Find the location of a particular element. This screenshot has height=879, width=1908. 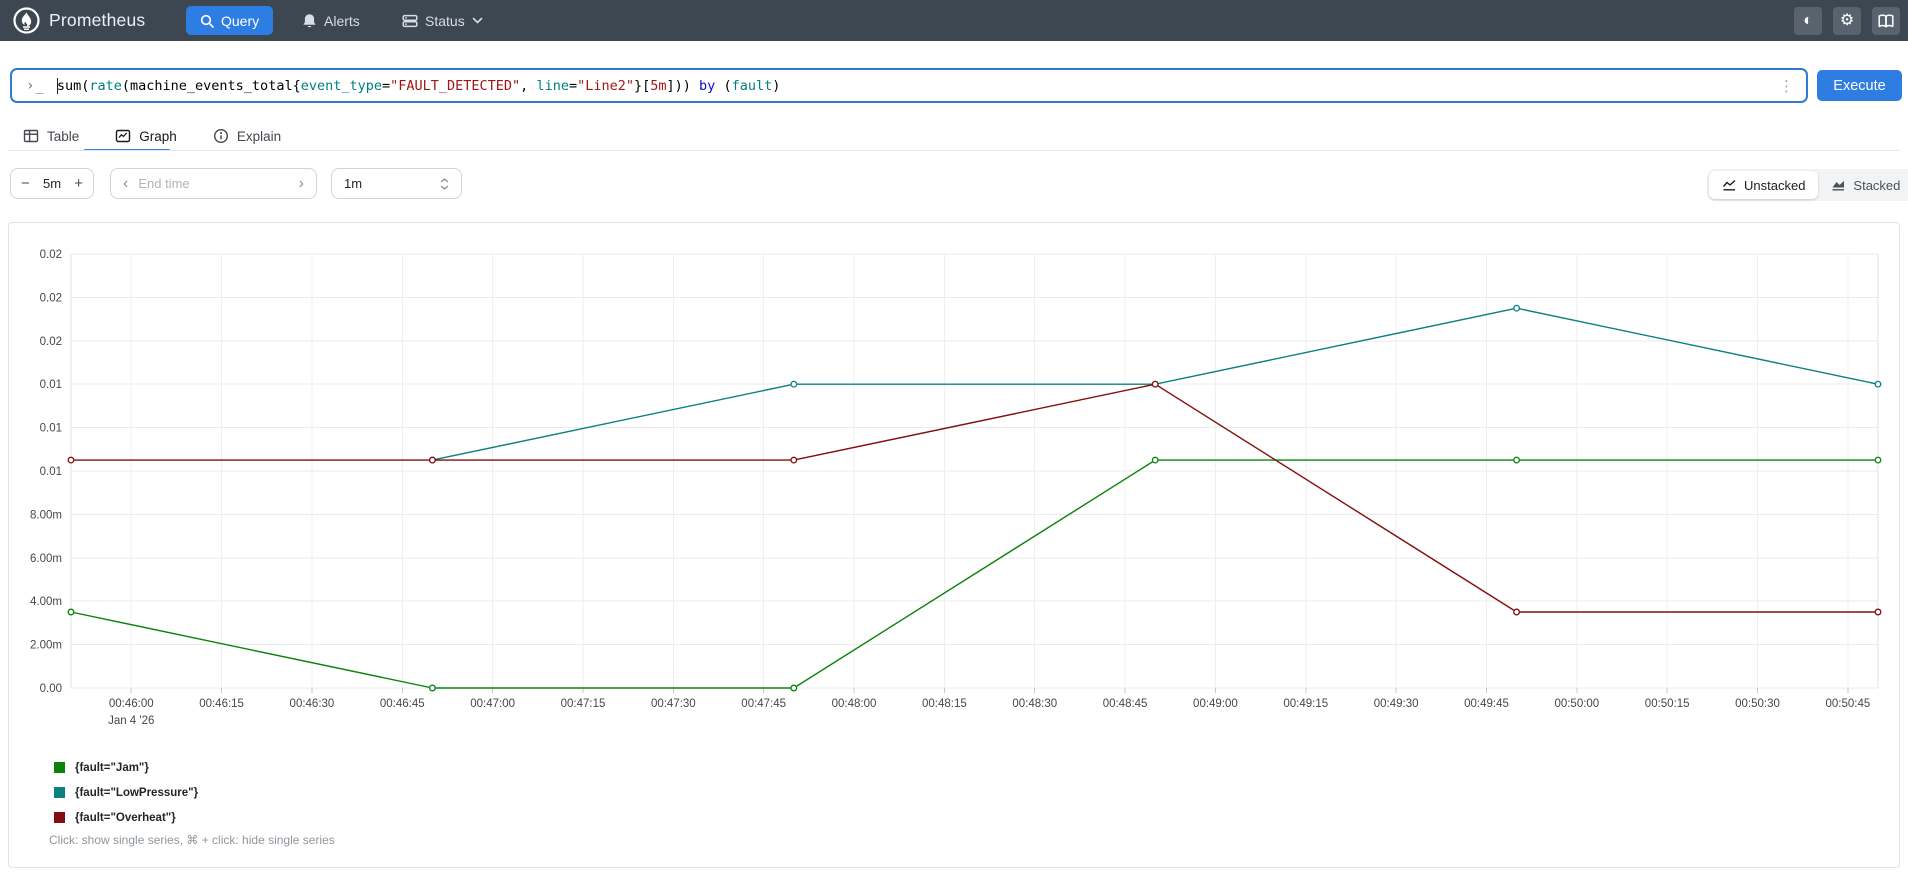

tab-table: Table is located at coordinates (51, 136).